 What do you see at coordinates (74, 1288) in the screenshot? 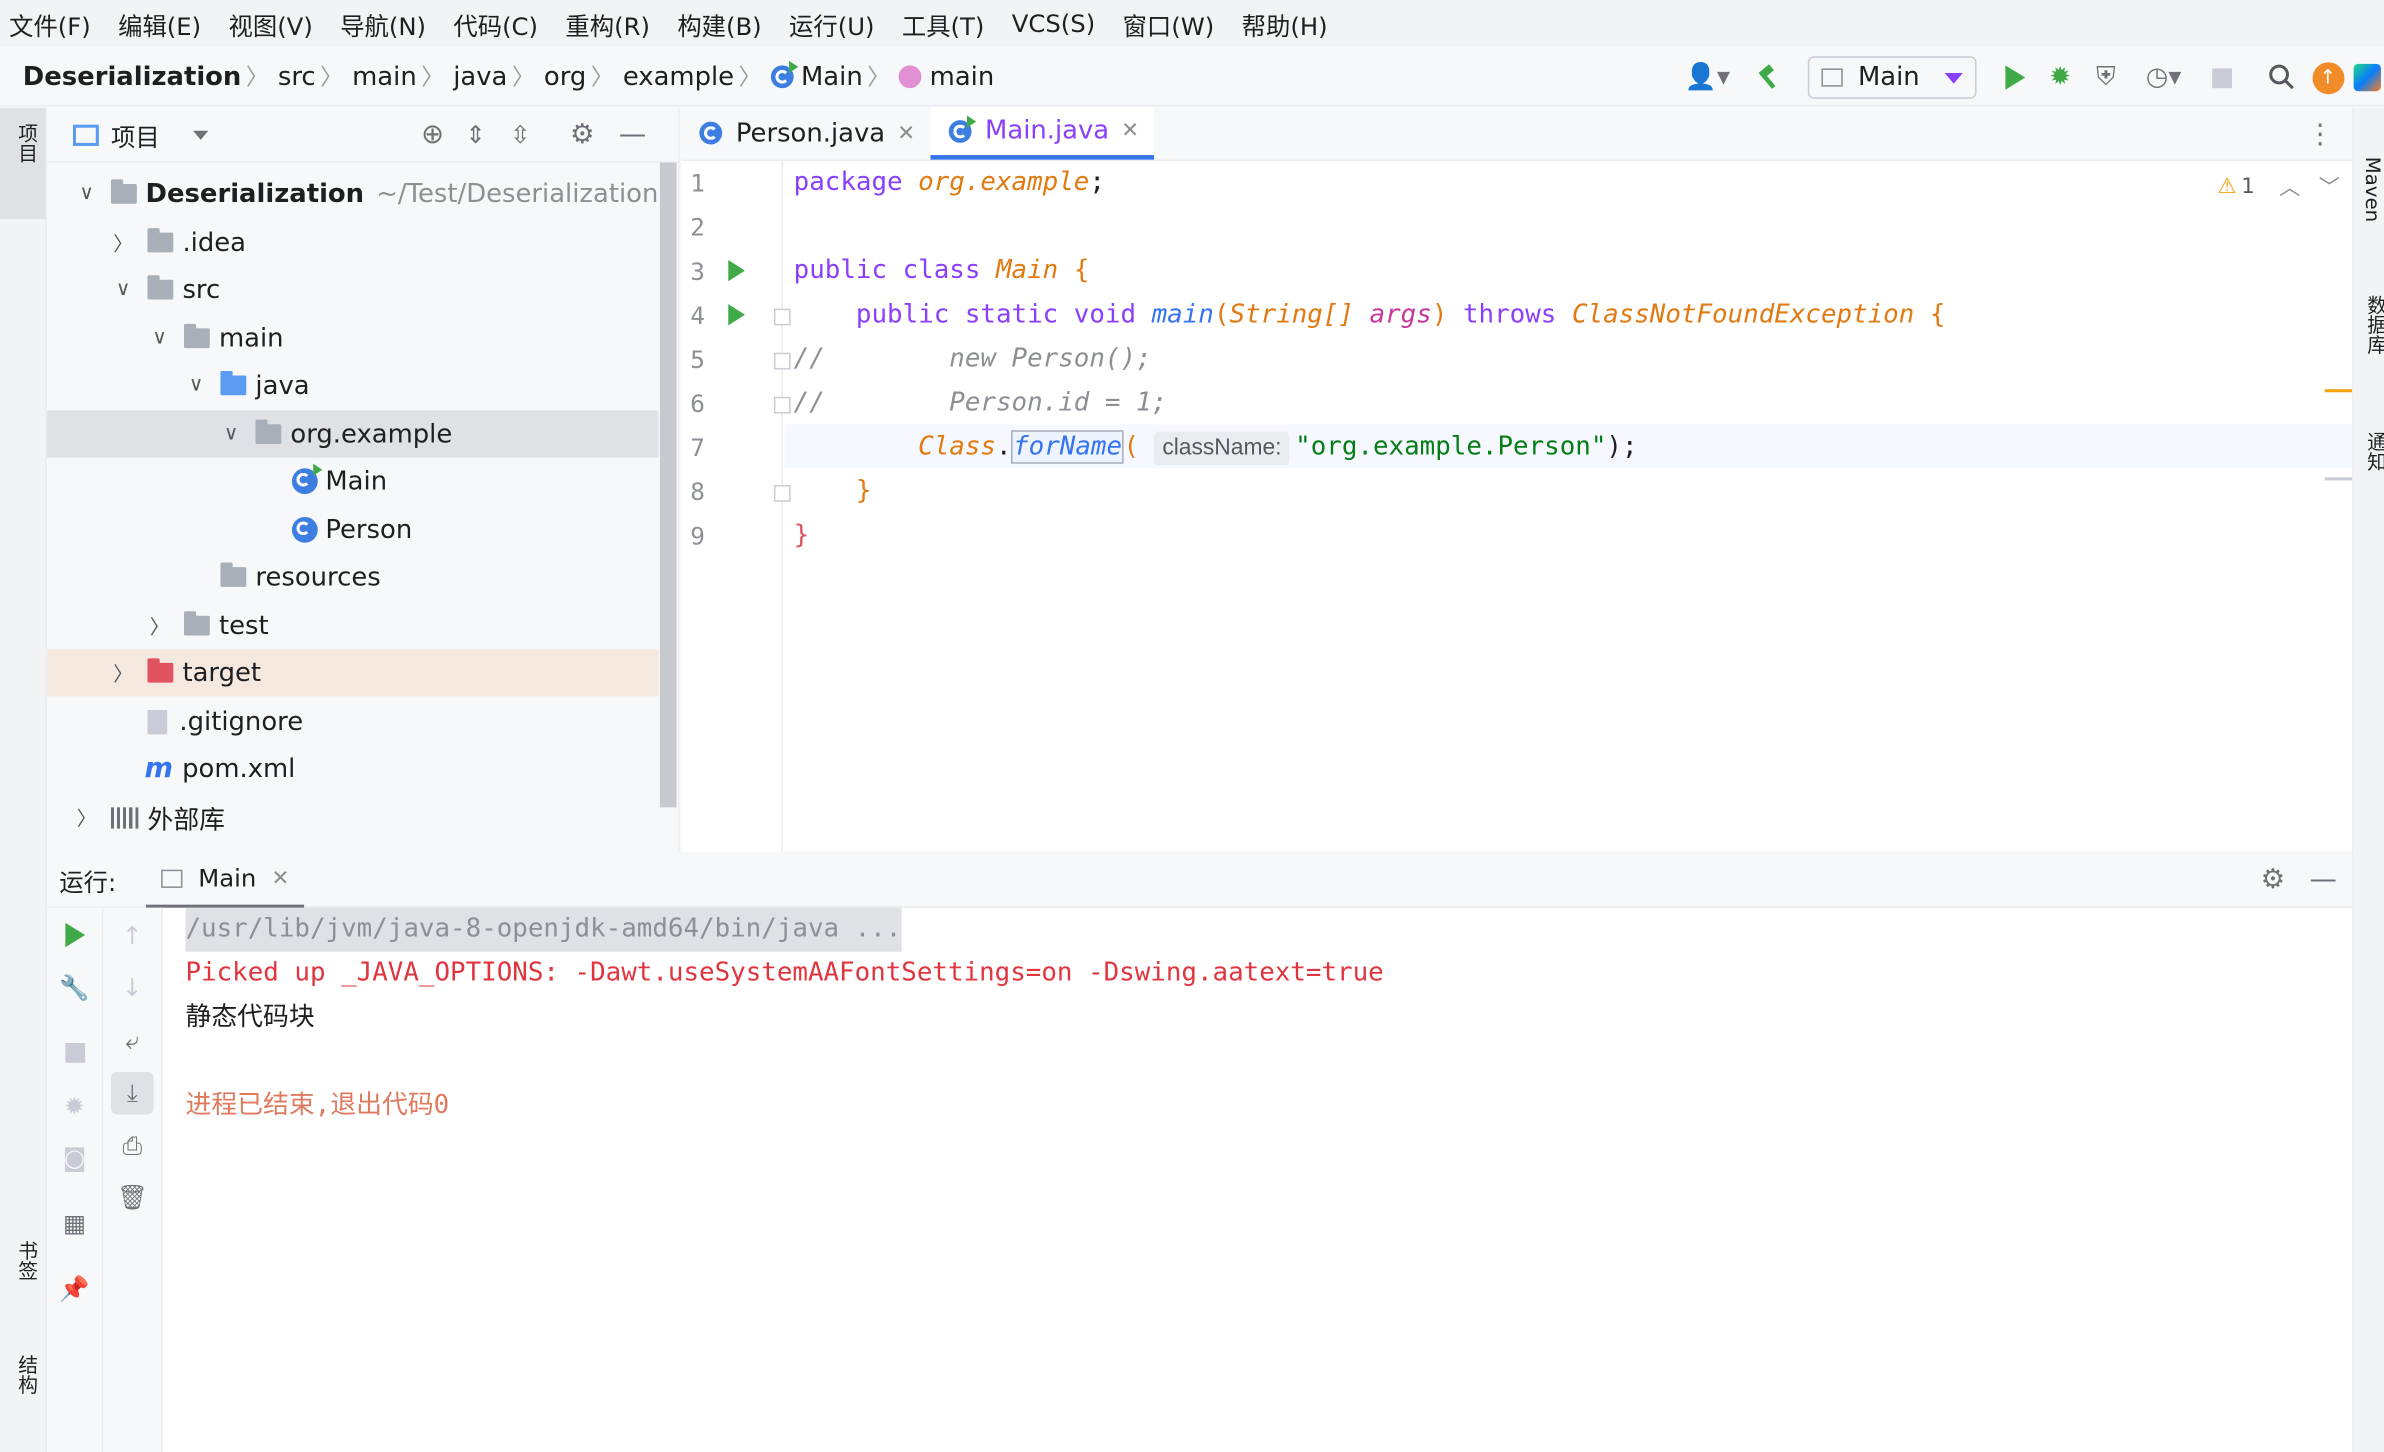
I see `pin-icon: 📌` at bounding box center [74, 1288].